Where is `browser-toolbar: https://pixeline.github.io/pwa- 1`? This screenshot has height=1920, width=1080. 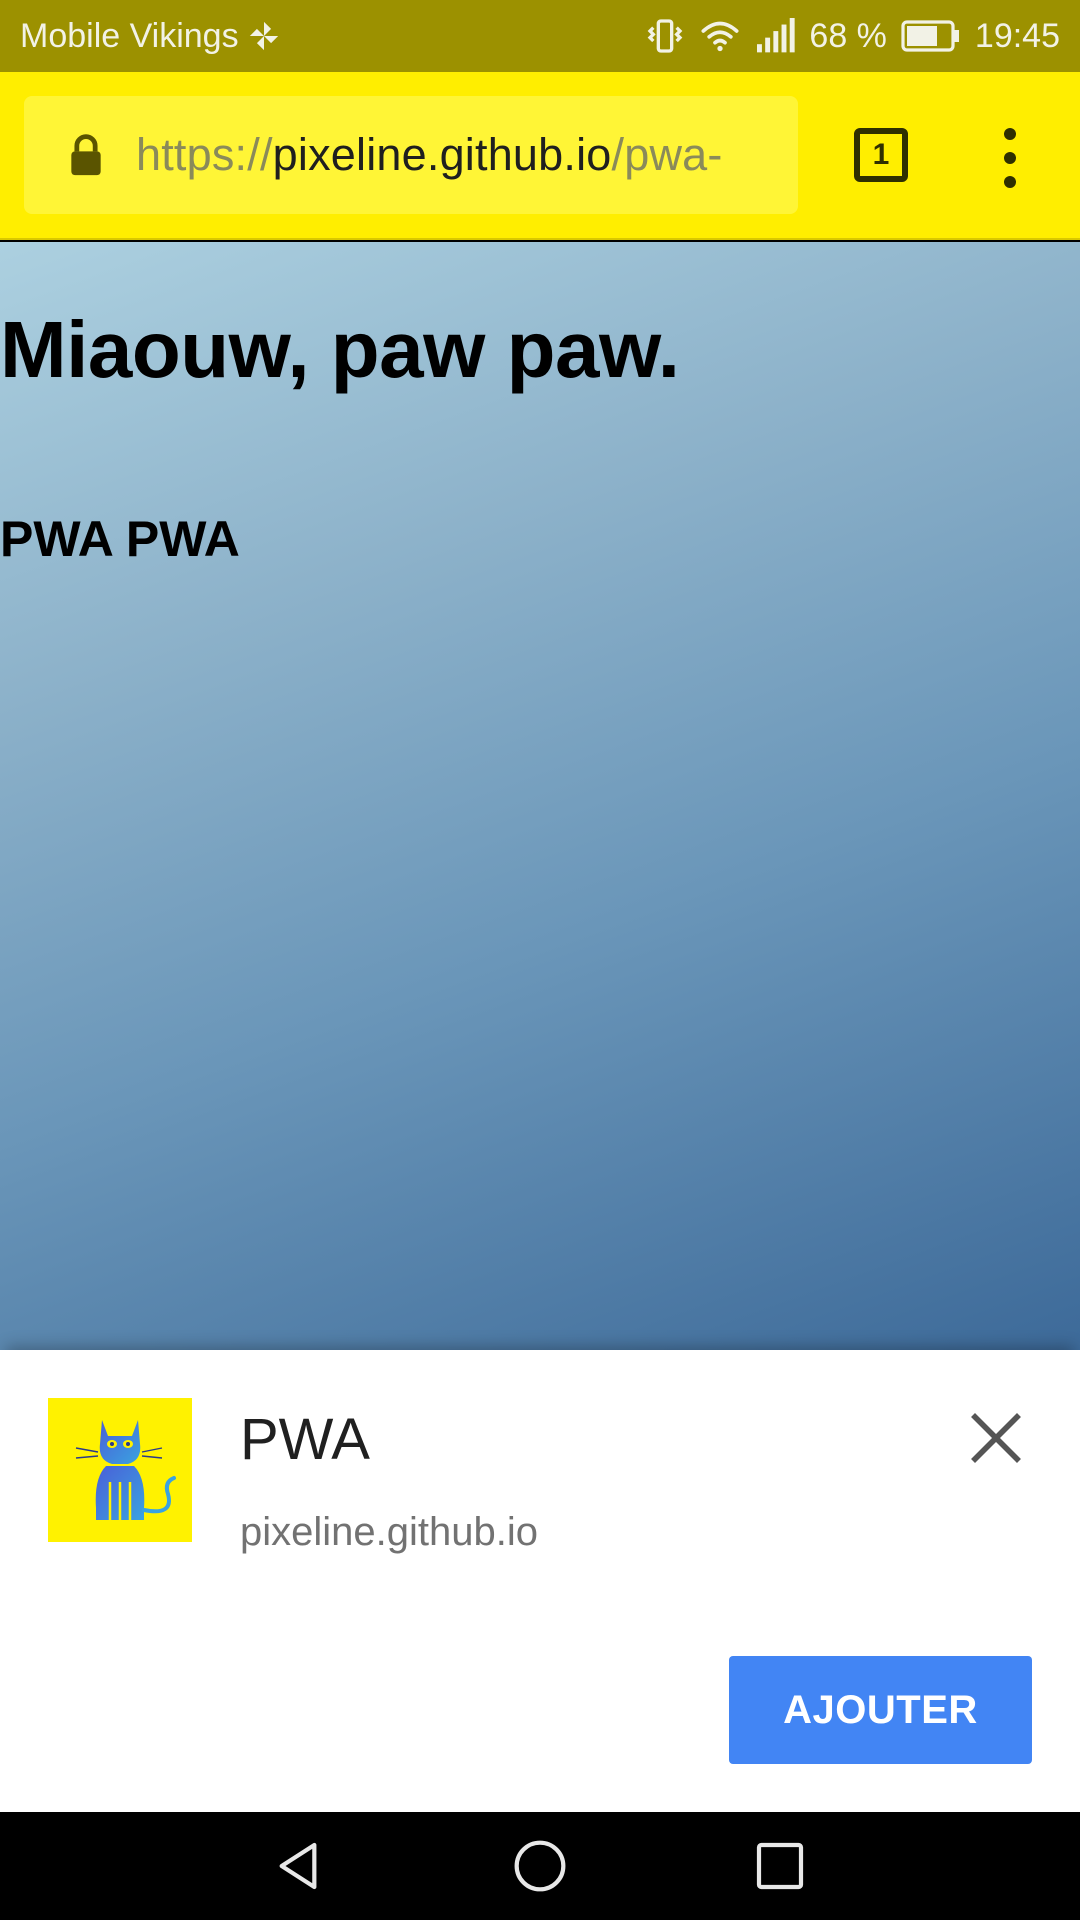 browser-toolbar: https://pixeline.github.io/pwa- 1 is located at coordinates (540, 156).